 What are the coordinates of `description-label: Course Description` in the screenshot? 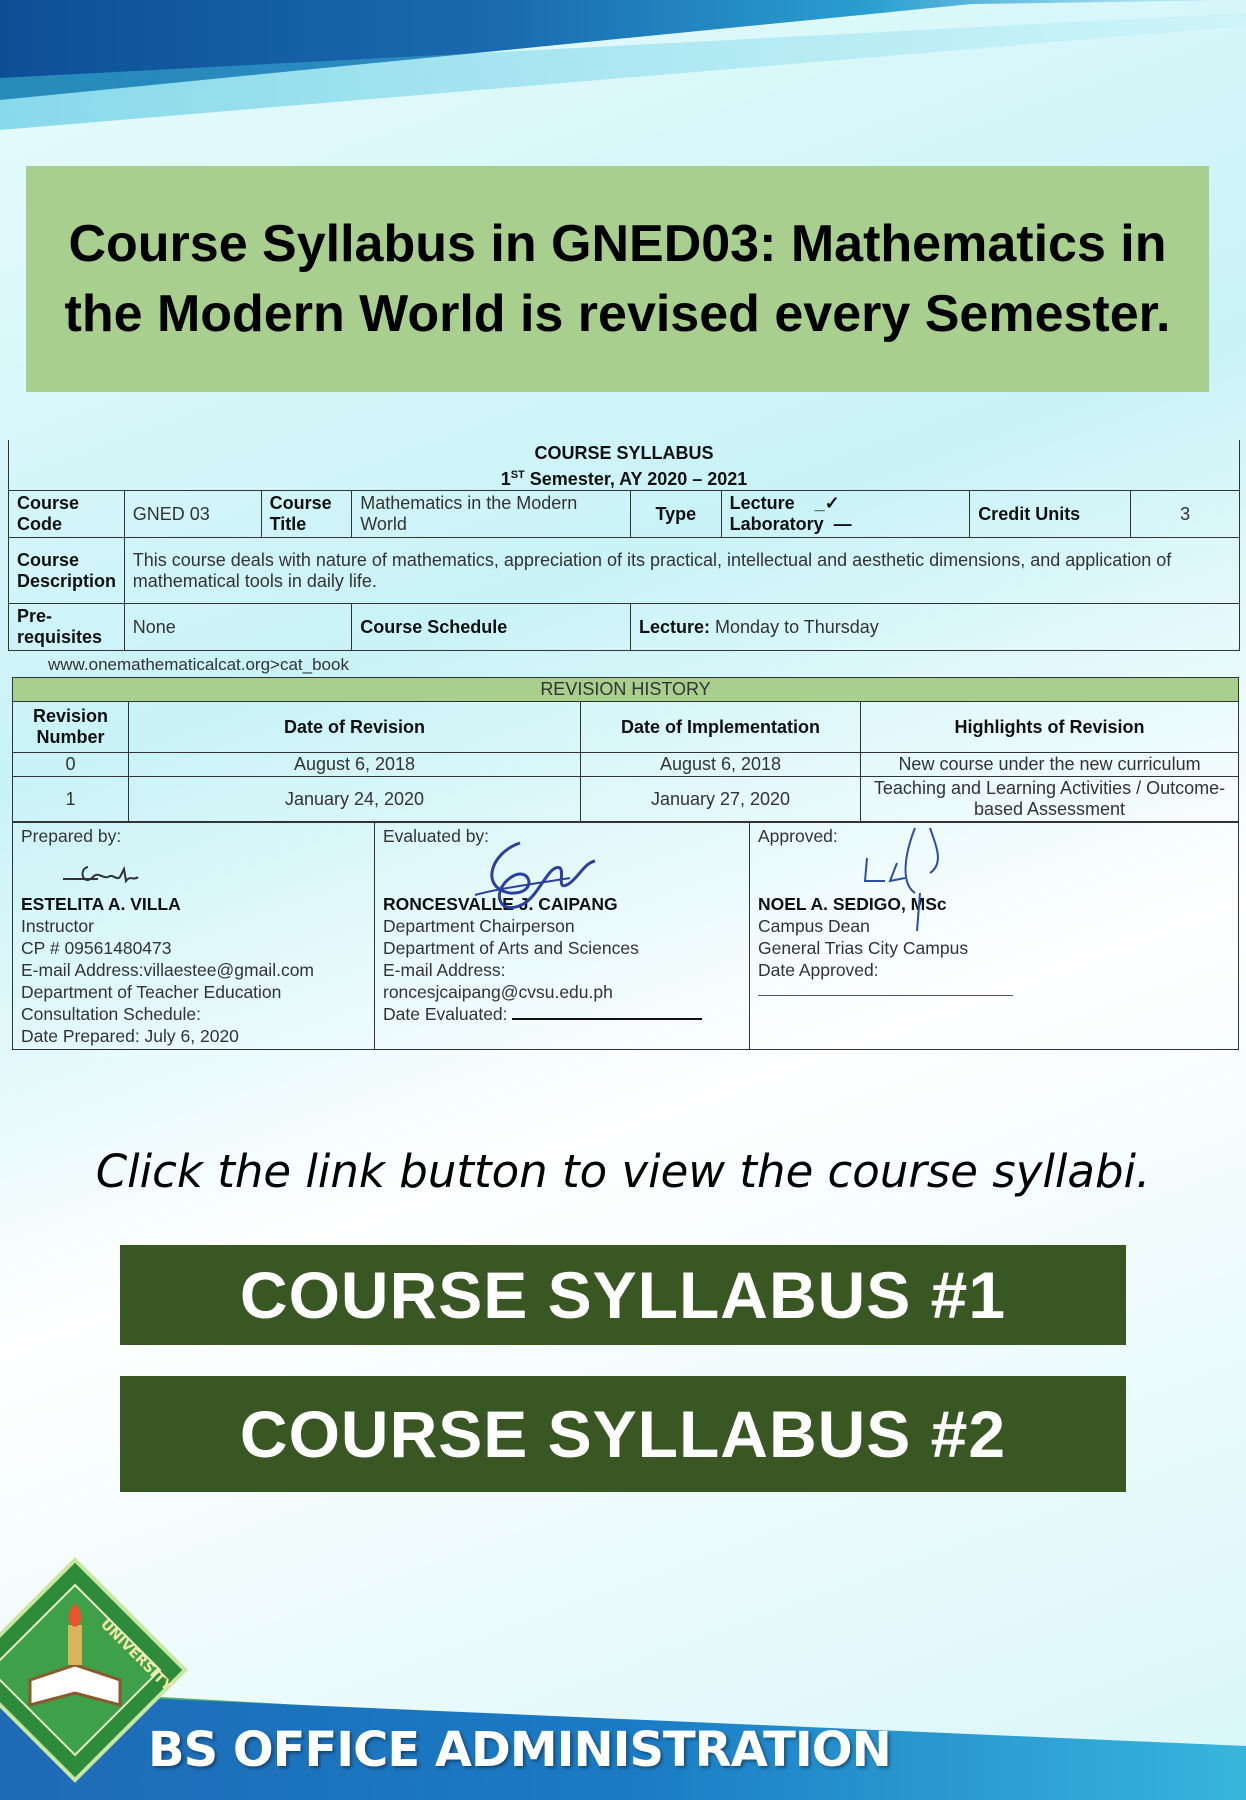 It's located at (66, 570).